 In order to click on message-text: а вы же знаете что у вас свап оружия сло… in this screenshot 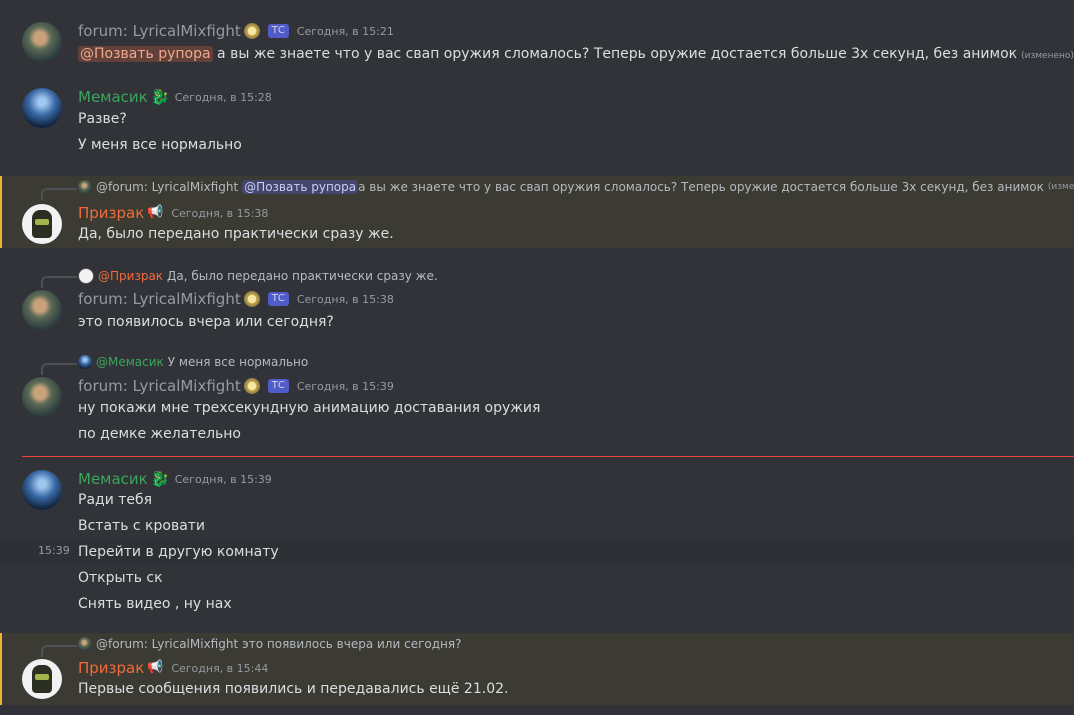, I will do `click(615, 54)`.